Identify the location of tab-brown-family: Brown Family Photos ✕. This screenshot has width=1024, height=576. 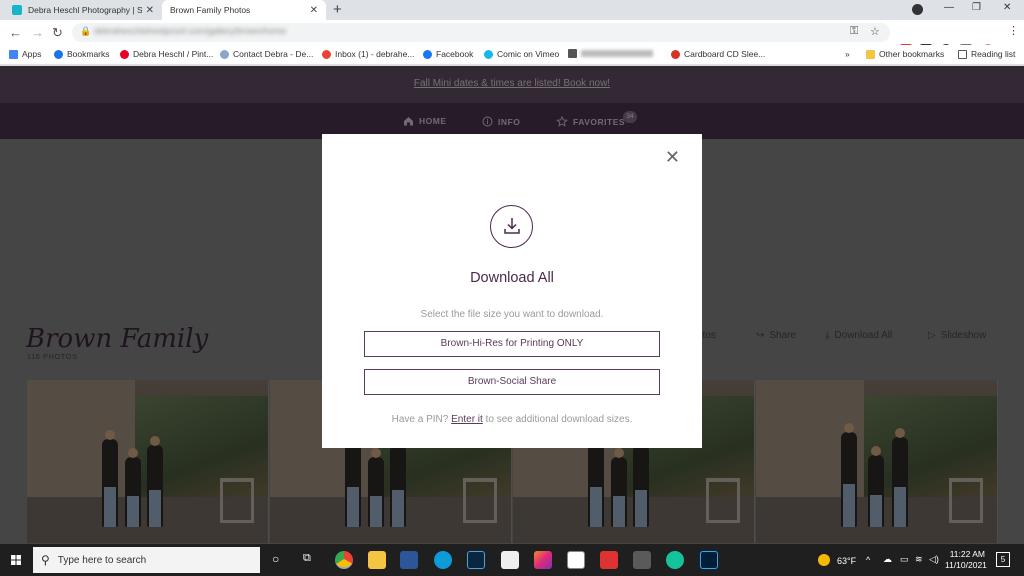
(244, 10).